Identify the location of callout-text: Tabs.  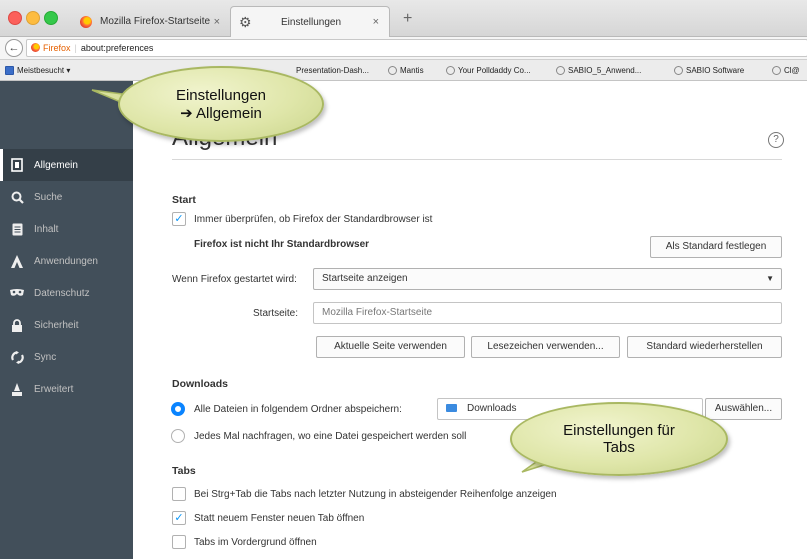
(619, 447).